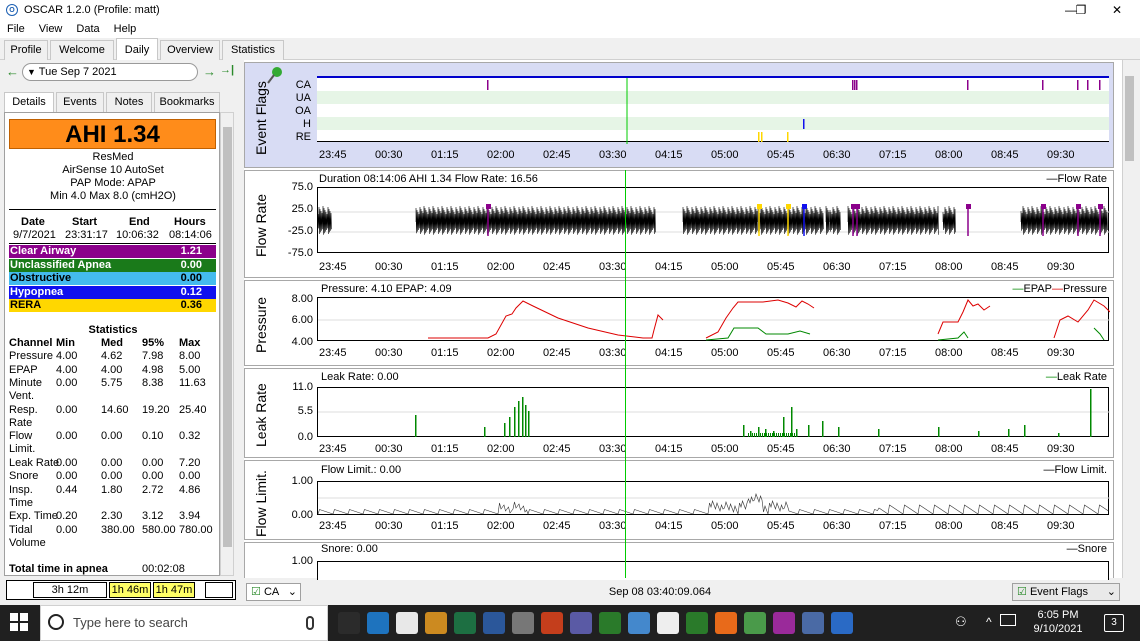  Describe the element at coordinates (19, 623) in the screenshot. I see `windows-start-icon` at that location.